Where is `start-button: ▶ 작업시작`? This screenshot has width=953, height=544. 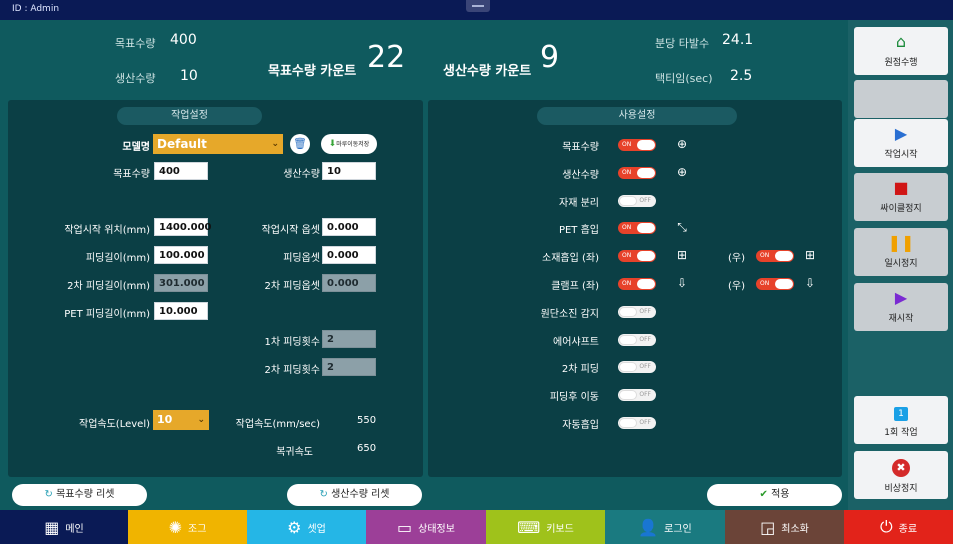
start-button: ▶ 작업시작 is located at coordinates (901, 143).